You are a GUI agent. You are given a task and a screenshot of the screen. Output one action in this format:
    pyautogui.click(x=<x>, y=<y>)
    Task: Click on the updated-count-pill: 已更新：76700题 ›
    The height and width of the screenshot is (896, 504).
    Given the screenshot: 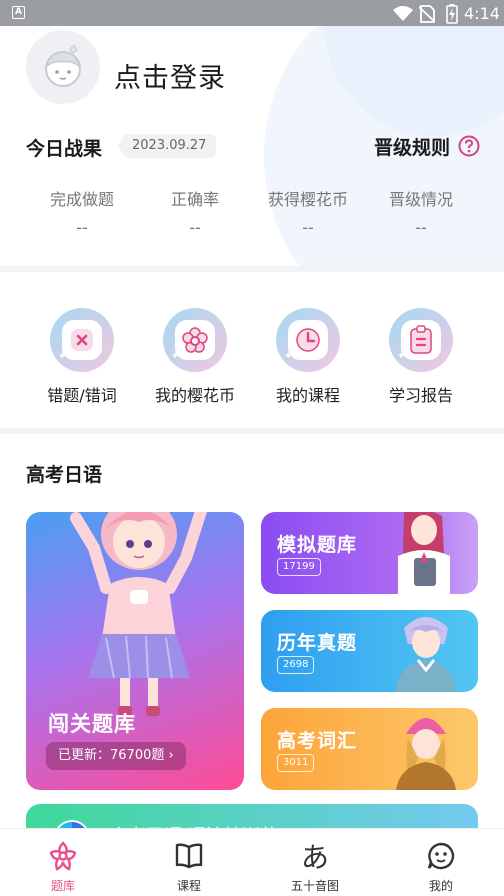 What is the action you would take?
    pyautogui.click(x=116, y=756)
    